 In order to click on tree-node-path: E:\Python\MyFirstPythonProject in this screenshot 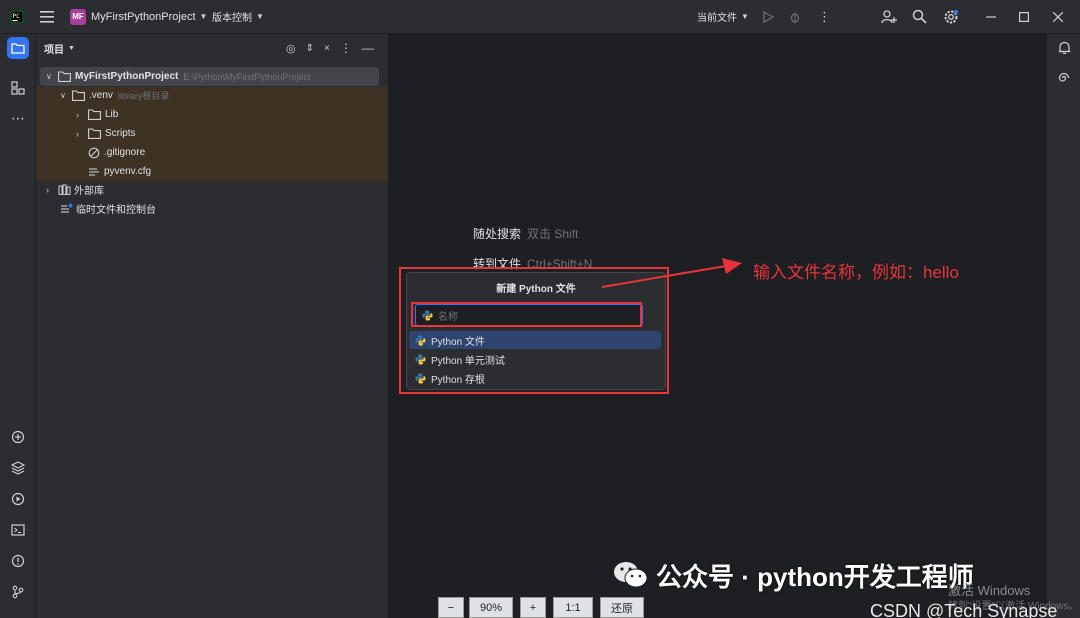, I will do `click(247, 76)`.